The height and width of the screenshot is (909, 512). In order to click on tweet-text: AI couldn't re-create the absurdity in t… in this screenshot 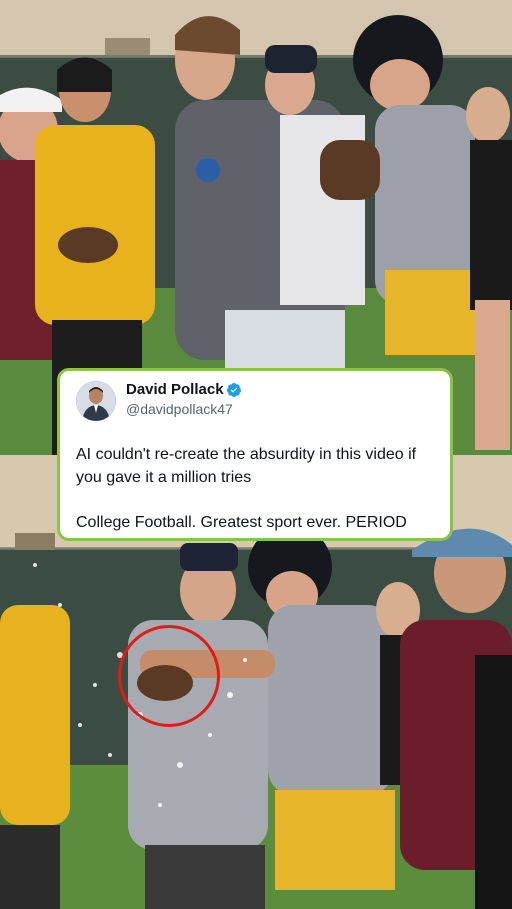, I will do `click(246, 466)`.